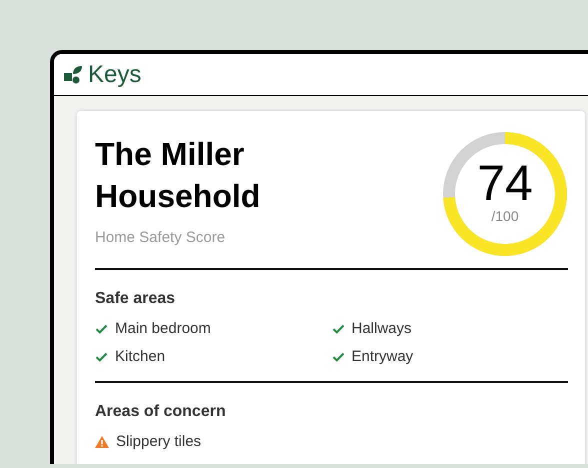 The image size is (588, 468). I want to click on area-label: Slippery tiles, so click(159, 442).